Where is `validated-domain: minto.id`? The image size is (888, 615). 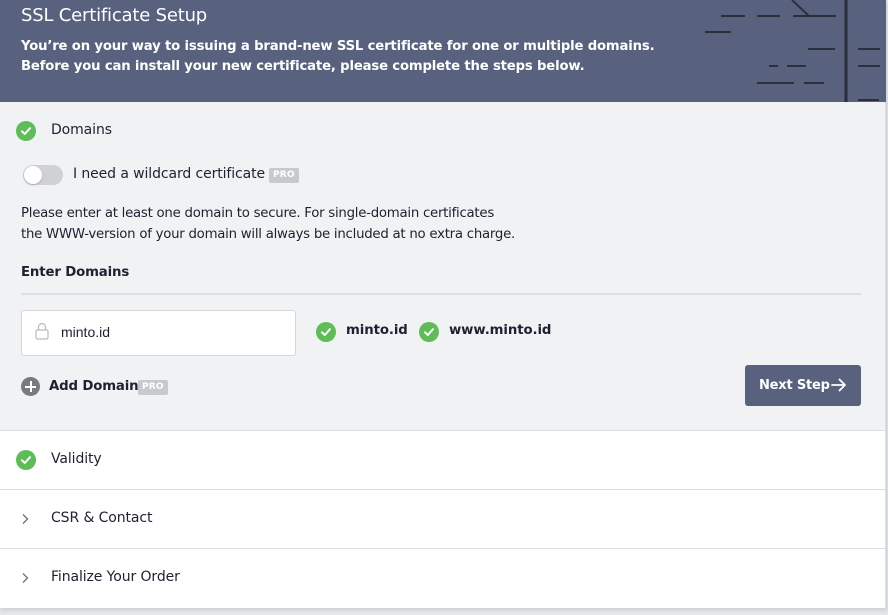 validated-domain: minto.id is located at coordinates (362, 332).